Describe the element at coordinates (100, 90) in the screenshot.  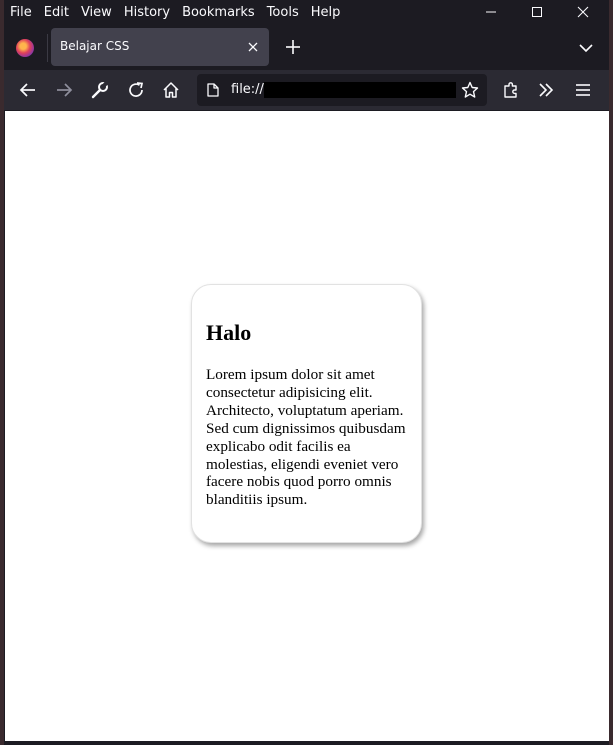
I see `wrench-icon` at that location.